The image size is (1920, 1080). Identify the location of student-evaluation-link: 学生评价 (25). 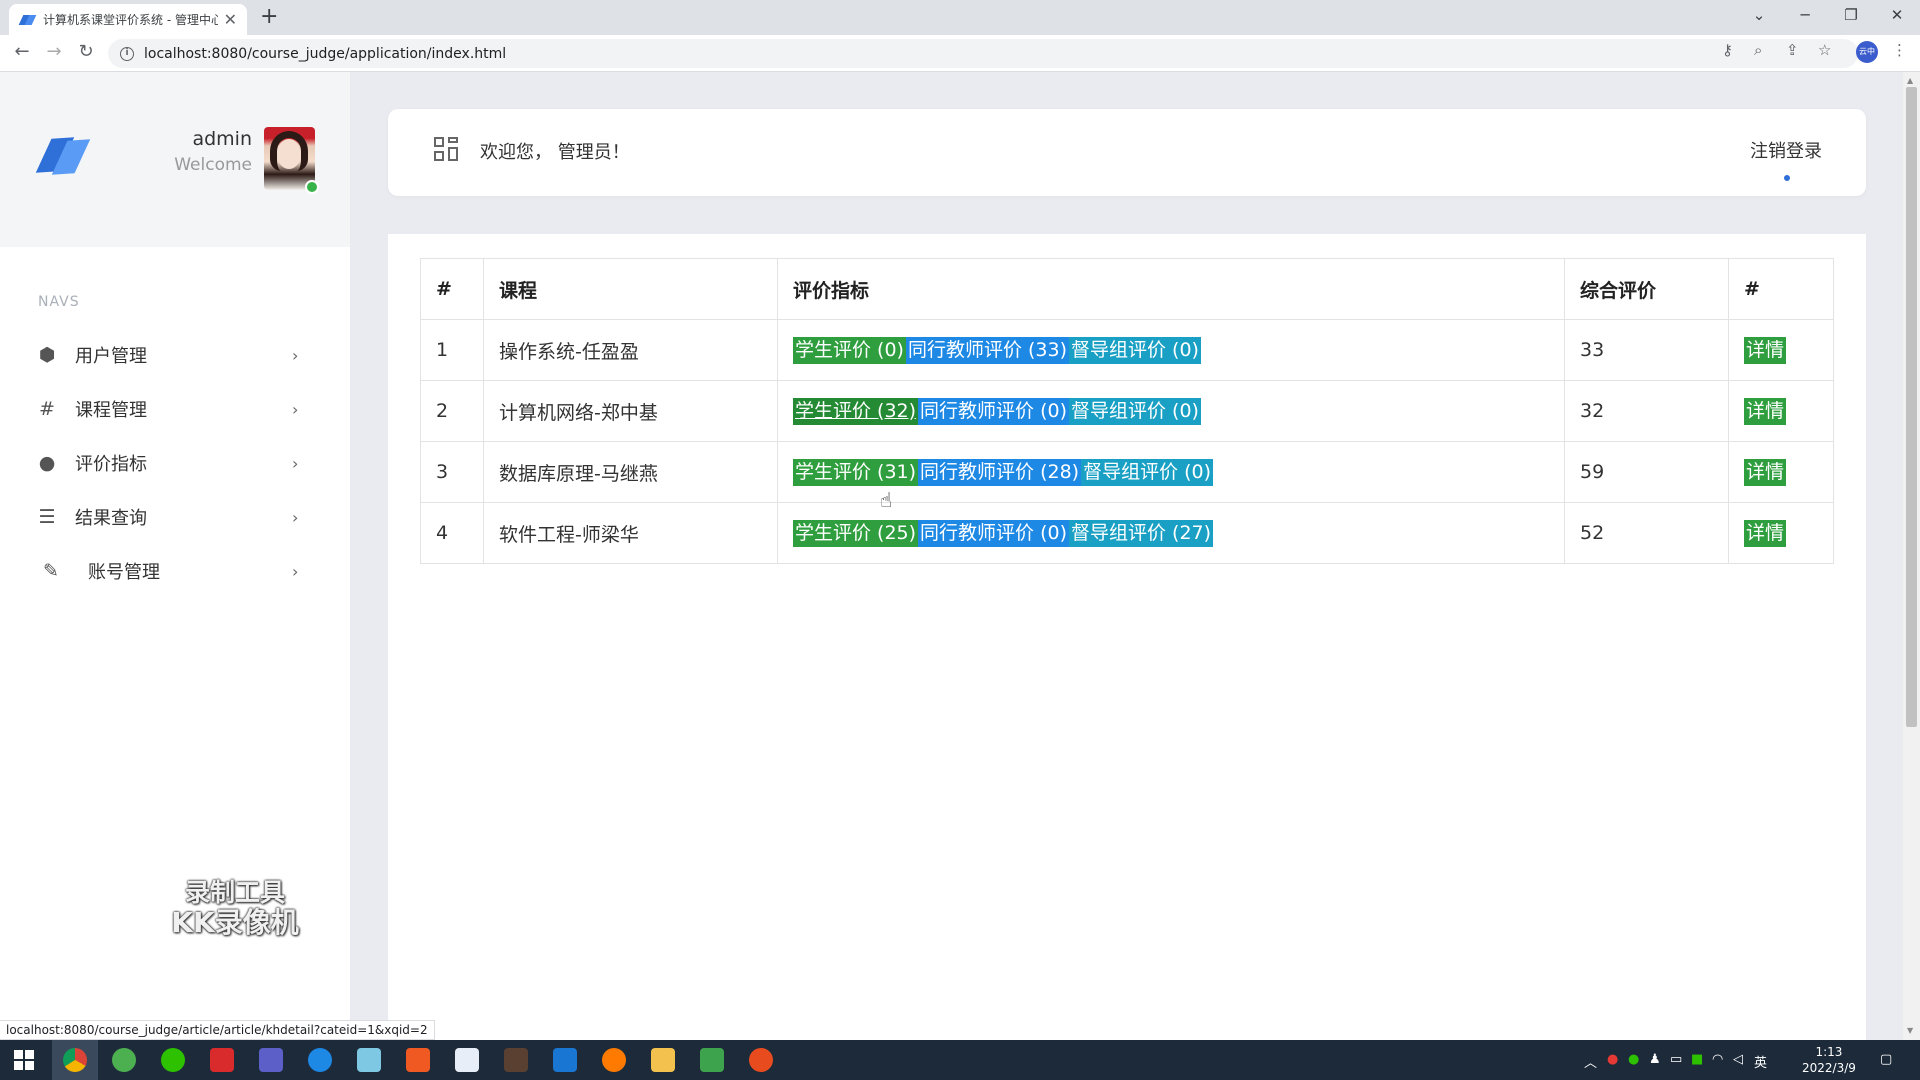
(856, 533).